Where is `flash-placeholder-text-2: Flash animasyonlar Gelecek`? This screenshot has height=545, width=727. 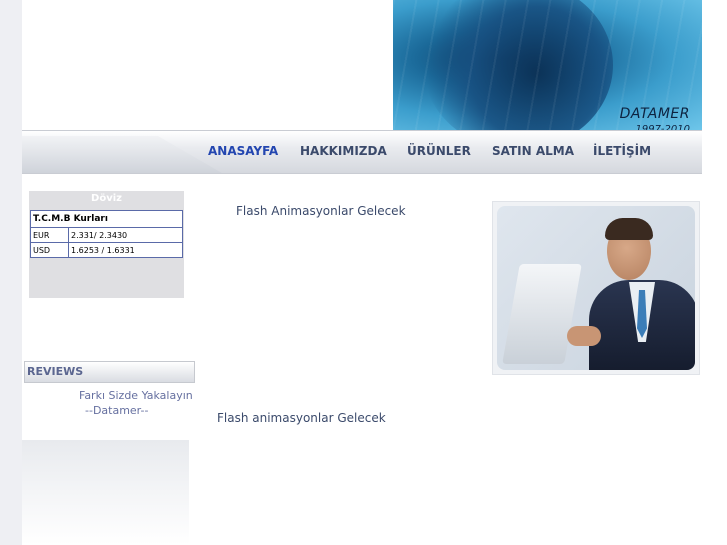
flash-placeholder-text-2: Flash animasyonlar Gelecek is located at coordinates (301, 418).